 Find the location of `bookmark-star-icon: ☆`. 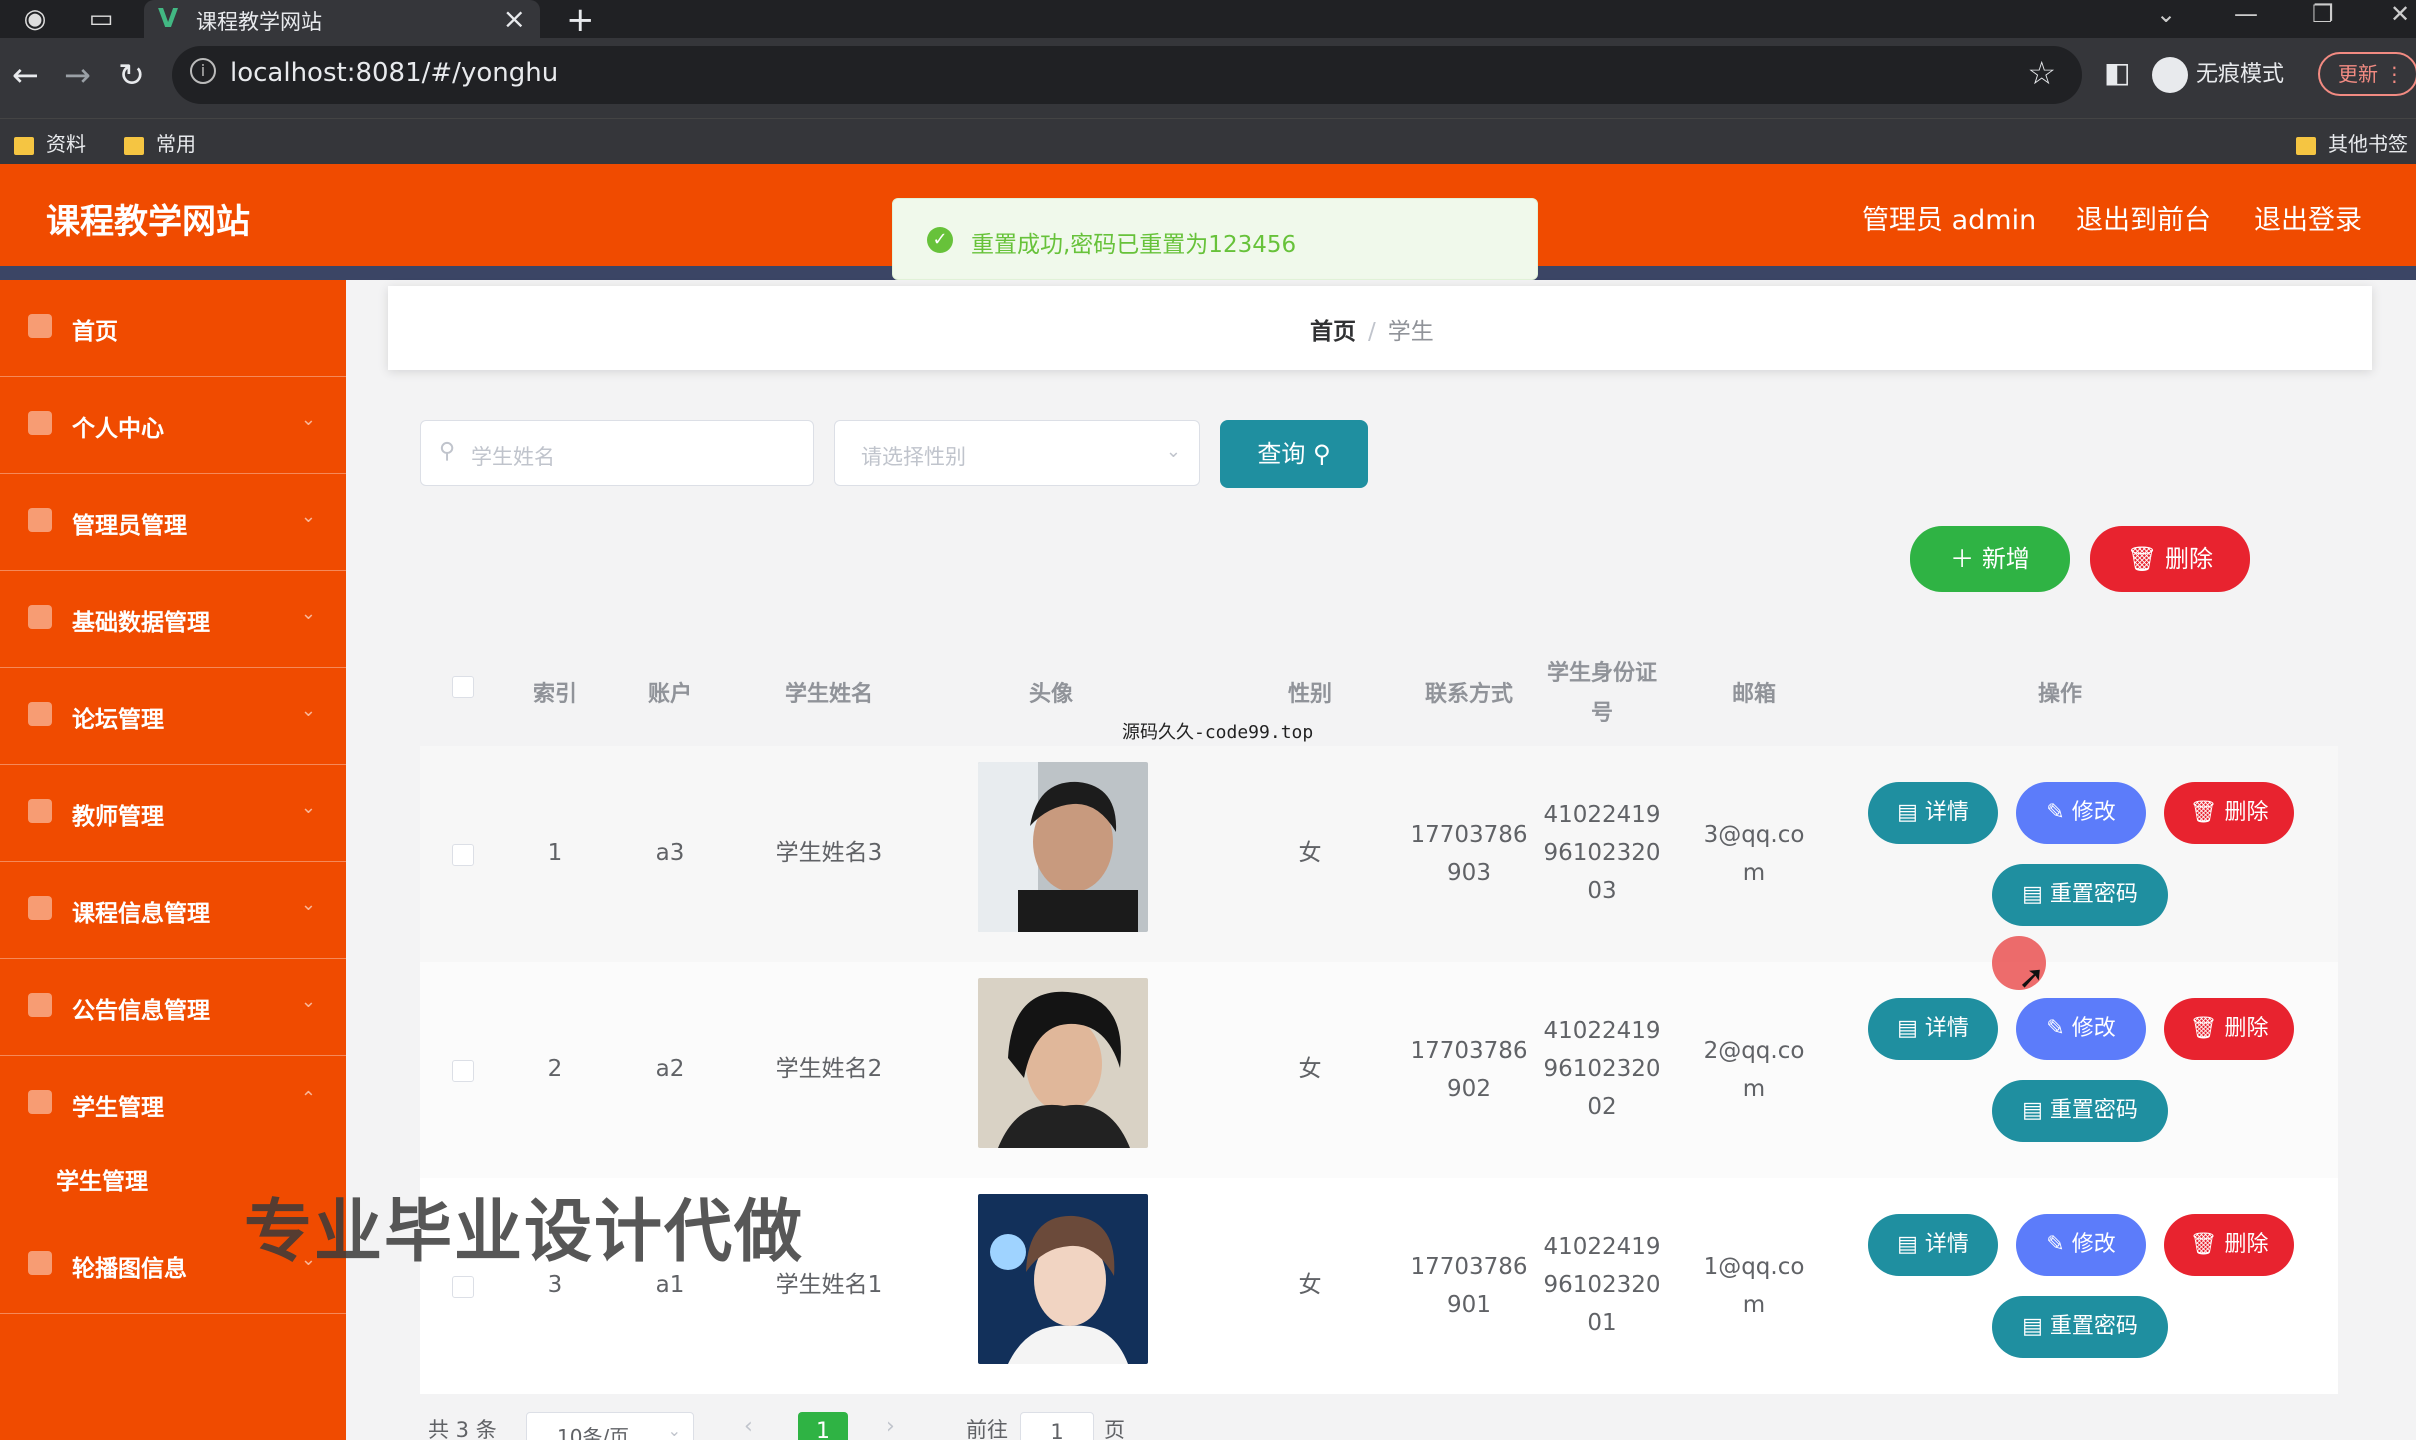

bookmark-star-icon: ☆ is located at coordinates (2041, 73).